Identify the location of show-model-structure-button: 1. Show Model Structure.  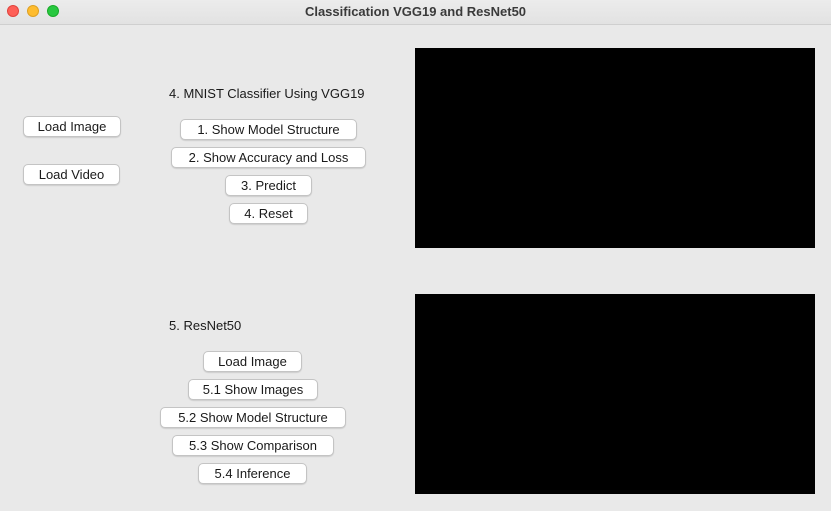
(268, 129).